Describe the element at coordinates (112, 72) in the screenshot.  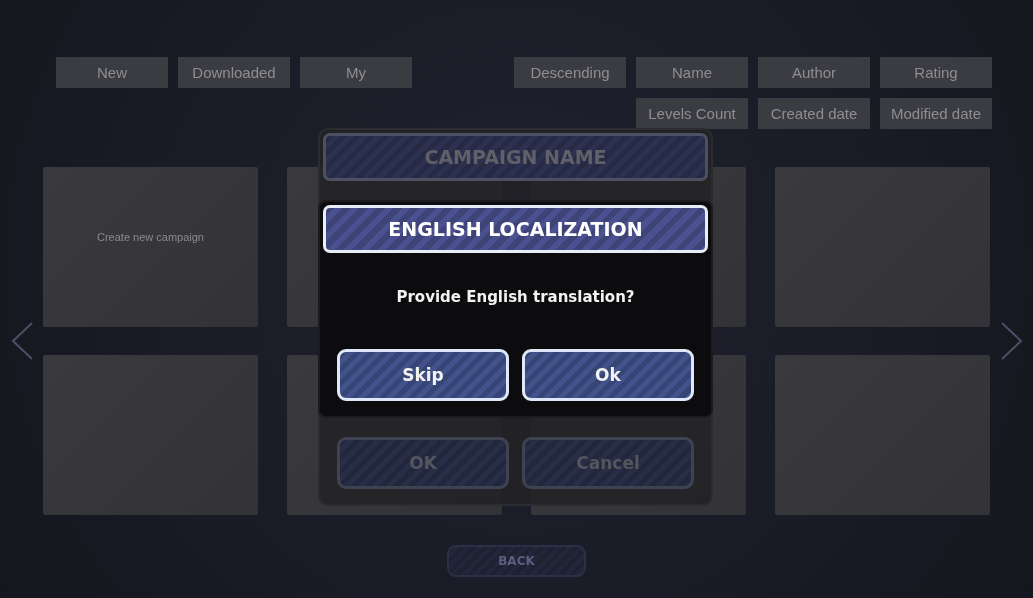
I see `filter-button: New` at that location.